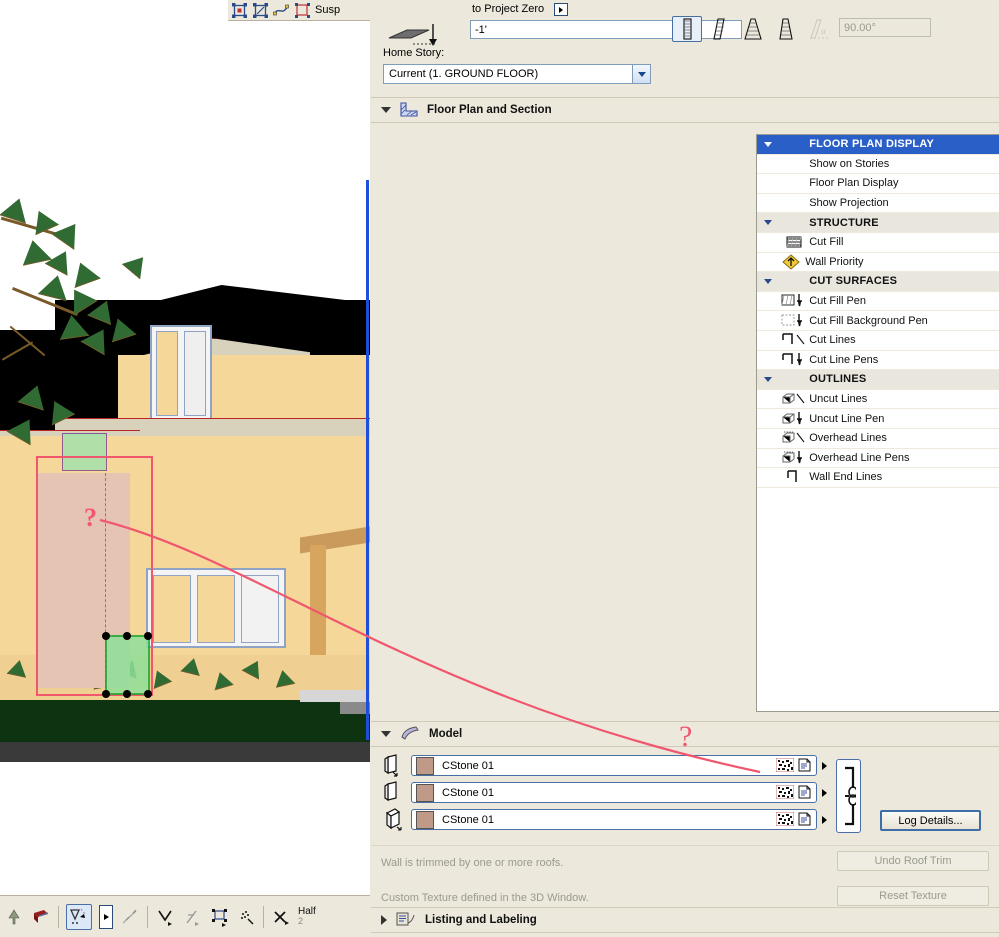 This screenshot has width=999, height=937. Describe the element at coordinates (878, 419) in the screenshot. I see `settings-row: Uncut Line Pen0.71 Pt5` at that location.